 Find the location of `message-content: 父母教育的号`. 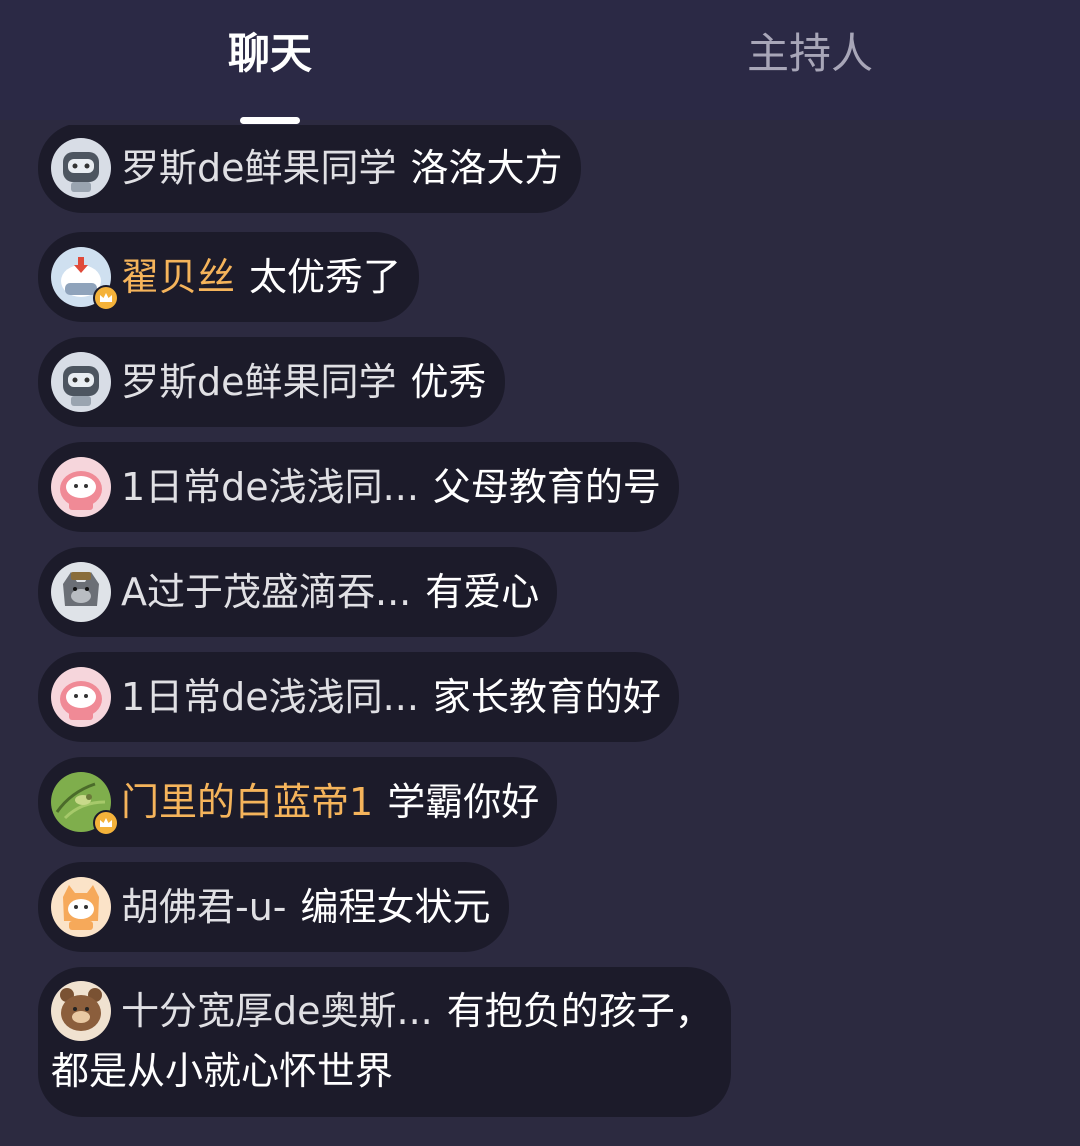

message-content: 父母教育的号 is located at coordinates (546, 487).